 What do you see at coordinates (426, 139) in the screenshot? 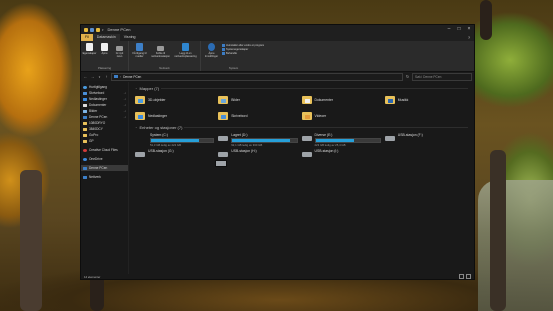
I see `drive-item: USB-stasjon (F:)` at bounding box center [426, 139].